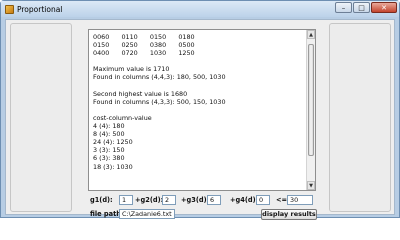  I want to click on results-line: Maximum value is 1710, so click(131, 69).